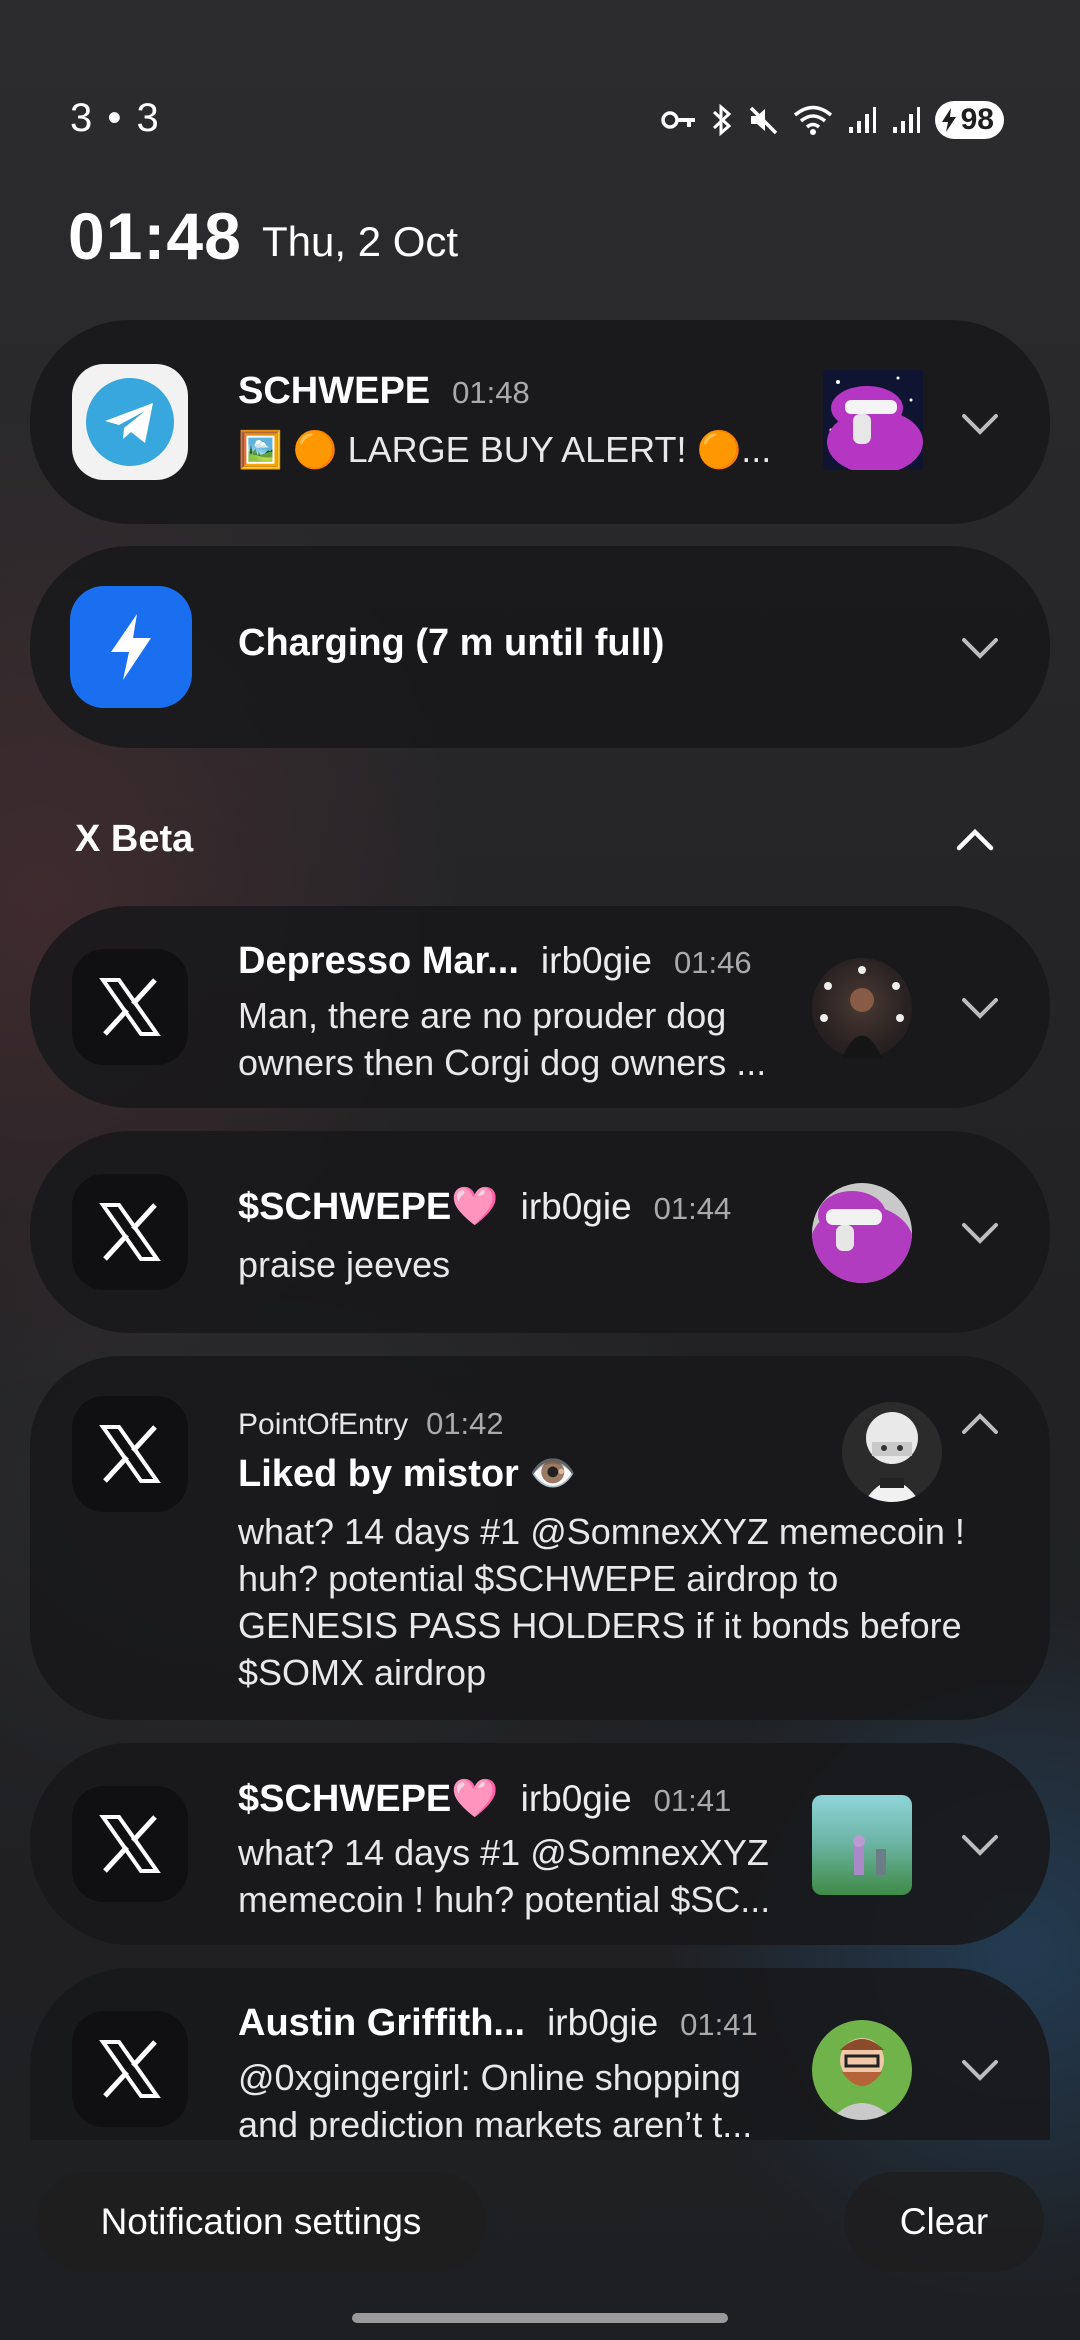 The image size is (1080, 2340). Describe the element at coordinates (155, 236) in the screenshot. I see `clock: 01:48` at that location.